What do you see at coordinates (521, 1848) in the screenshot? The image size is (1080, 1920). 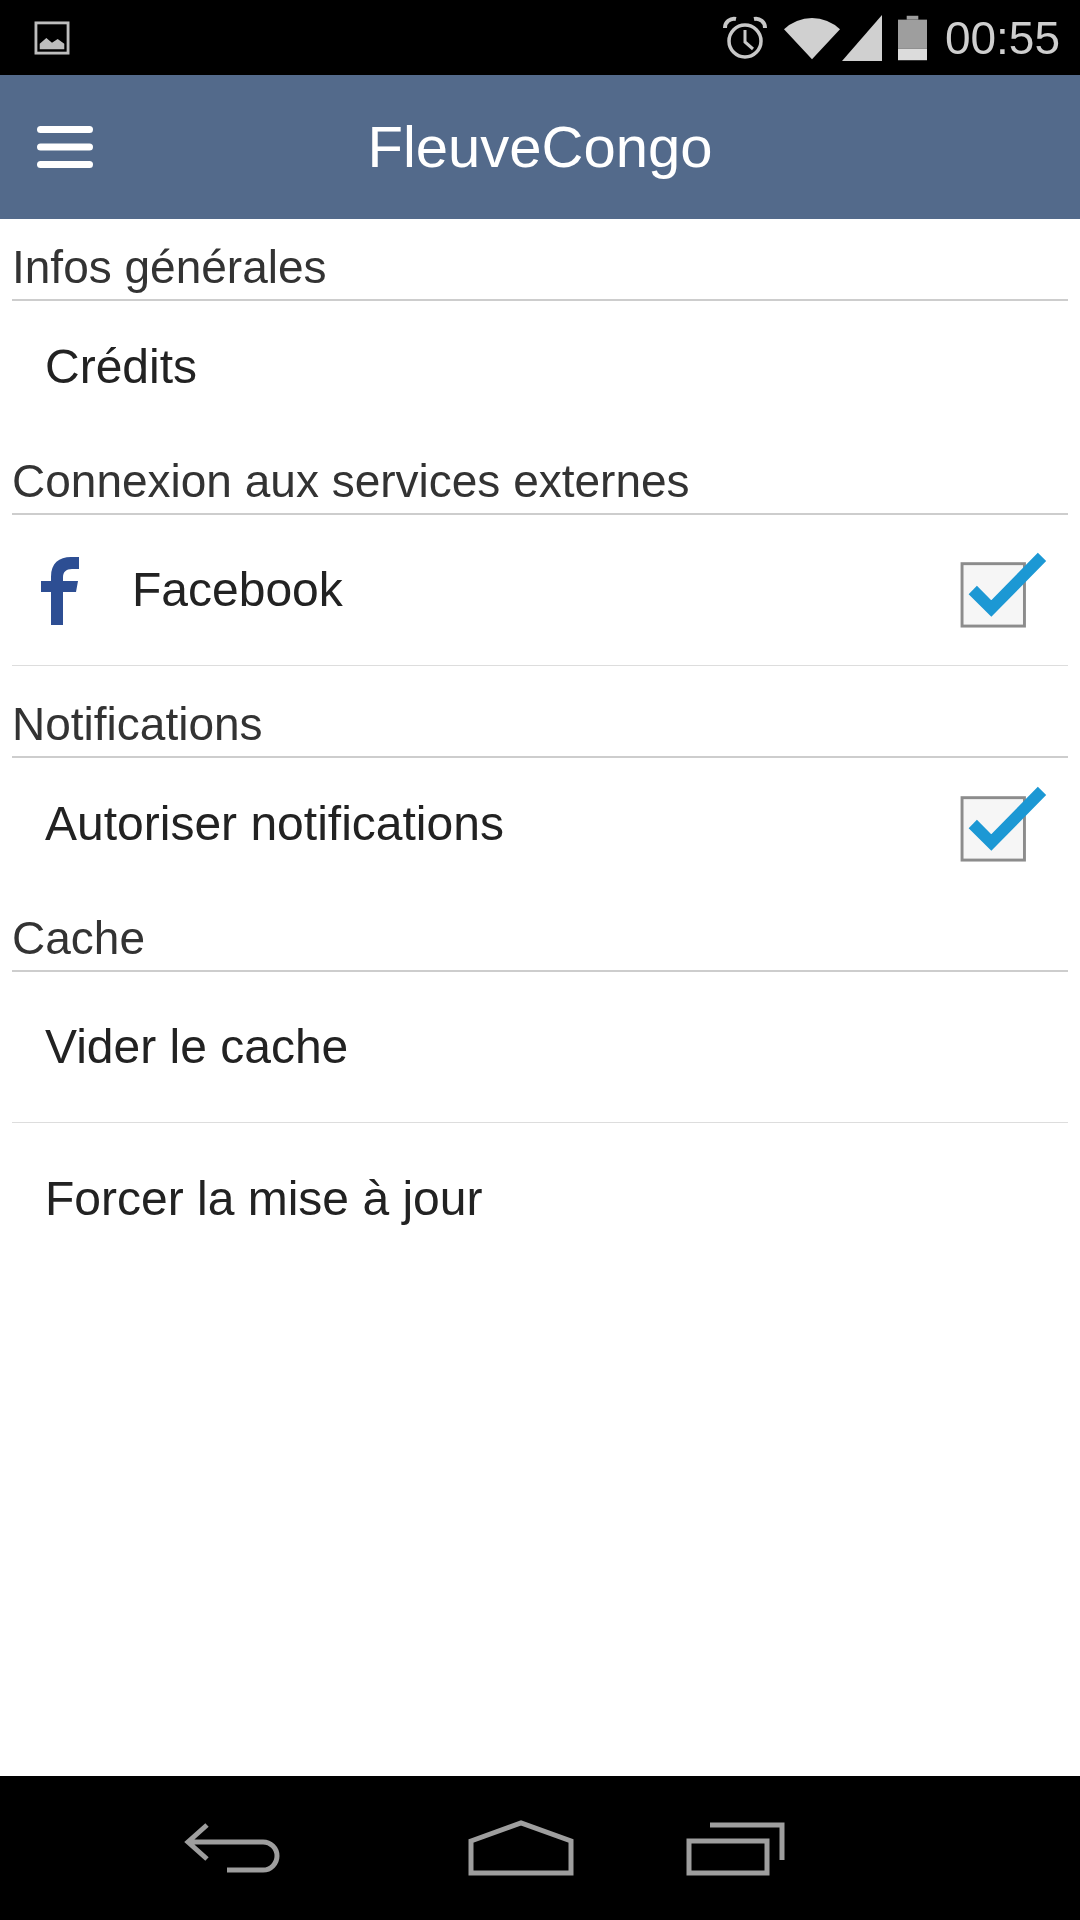 I see `home-icon` at bounding box center [521, 1848].